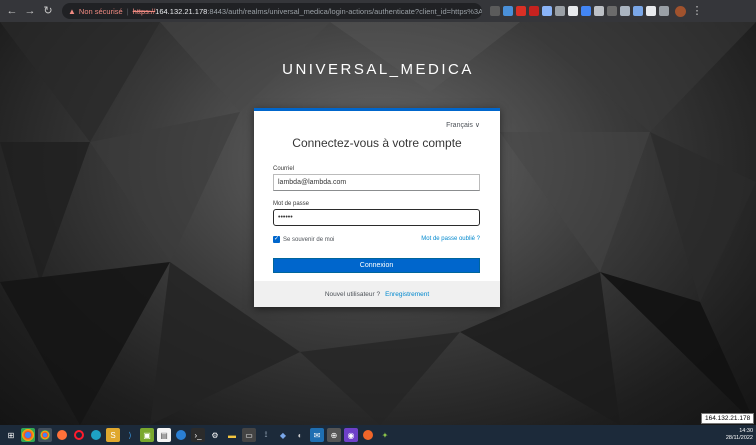 This screenshot has height=445, width=756. I want to click on opera-icon, so click(79, 435).